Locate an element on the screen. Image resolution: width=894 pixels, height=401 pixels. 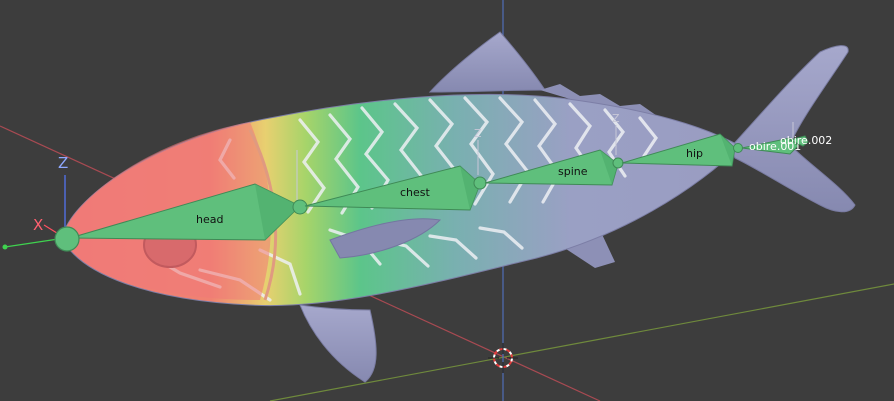
dorsal-fin is located at coordinates (487, 62).